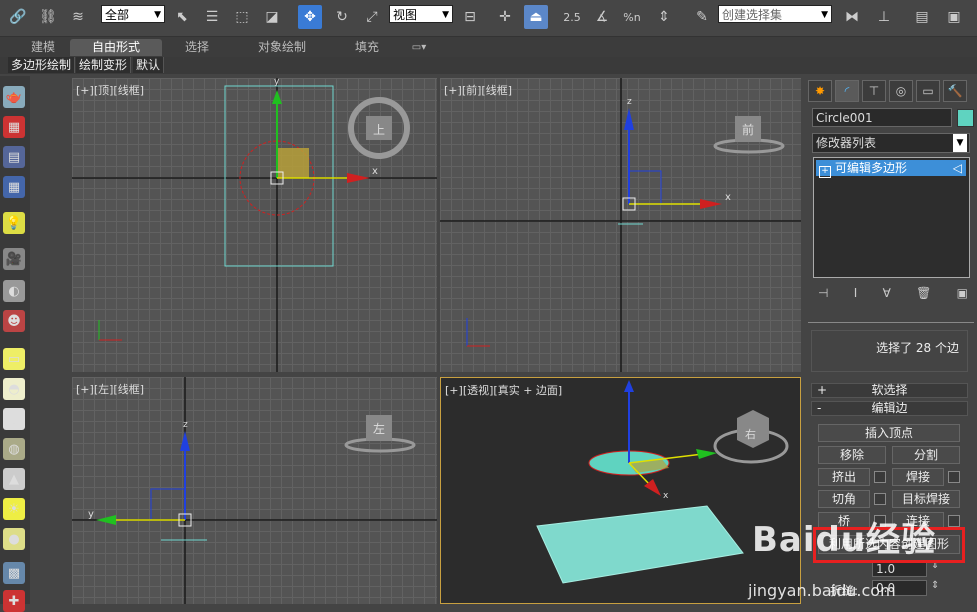 The height and width of the screenshot is (612, 977). Describe the element at coordinates (891, 169) in the screenshot. I see `stack-item-editable-poly: + 可编辑多边形 ◁` at that location.